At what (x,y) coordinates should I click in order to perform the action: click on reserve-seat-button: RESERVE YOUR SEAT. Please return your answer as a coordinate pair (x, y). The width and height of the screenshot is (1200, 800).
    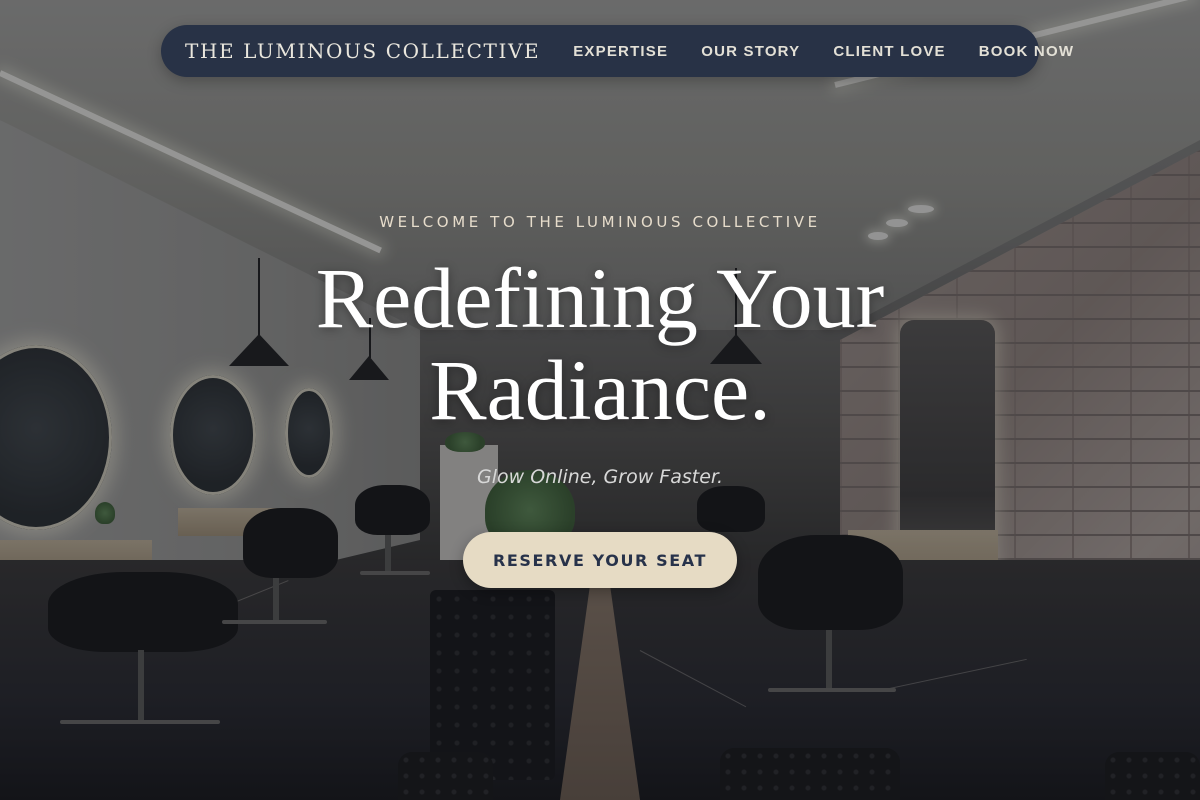
    Looking at the image, I should click on (600, 560).